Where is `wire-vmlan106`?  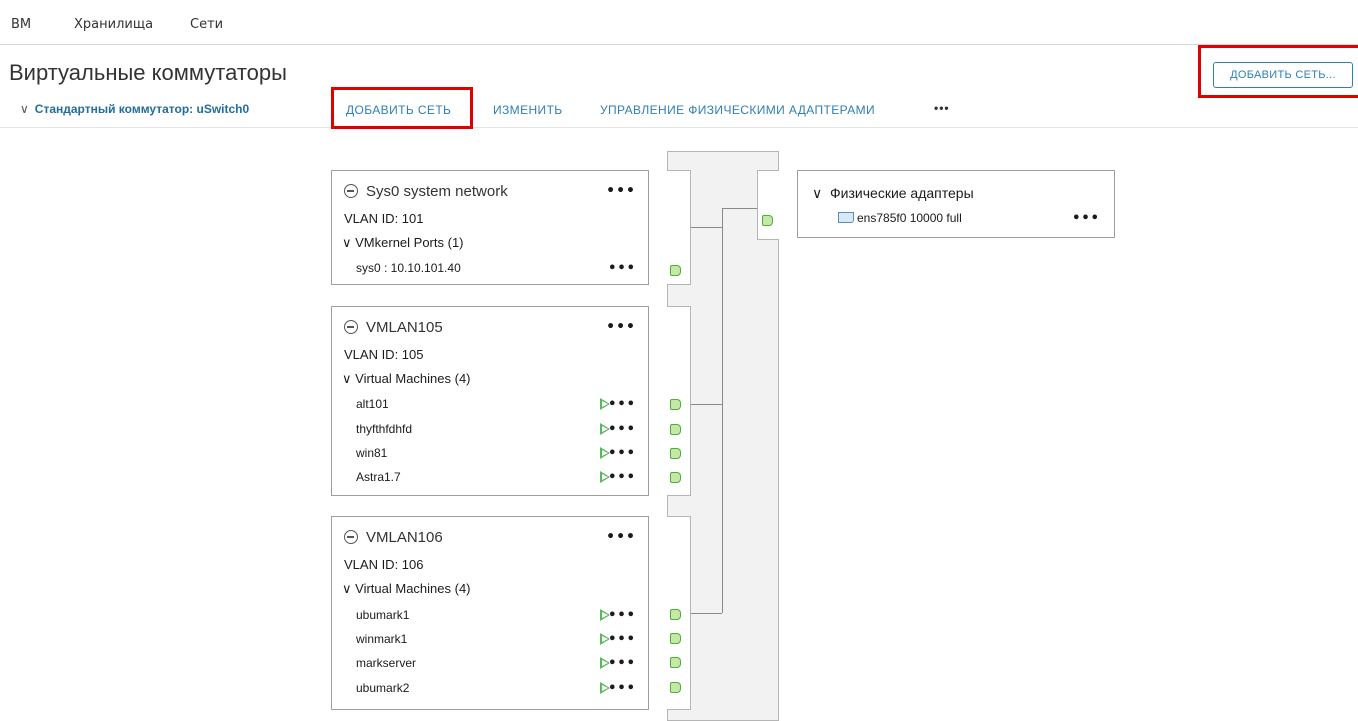
wire-vmlan106 is located at coordinates (706, 613).